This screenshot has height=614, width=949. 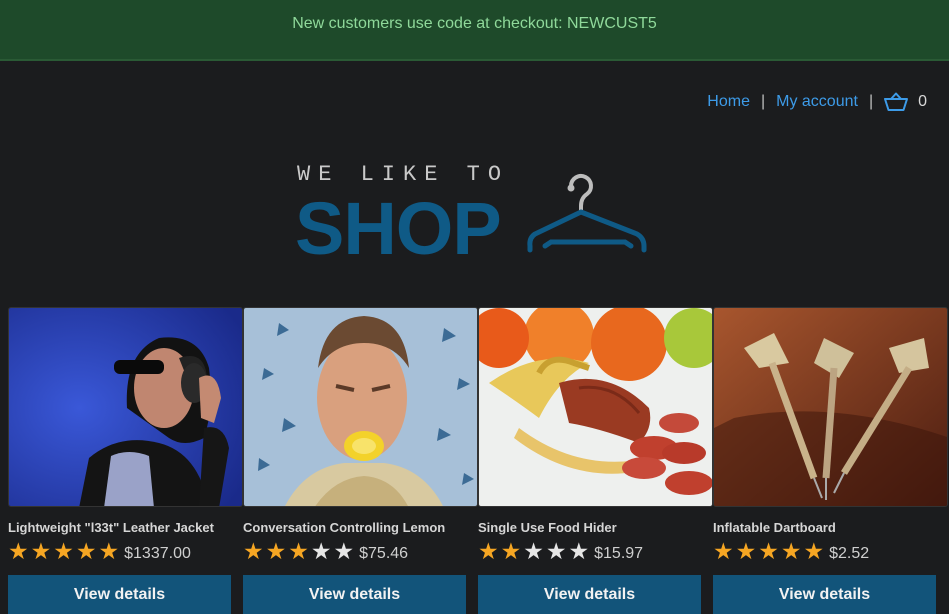 I want to click on darts-image, so click(x=830, y=407).